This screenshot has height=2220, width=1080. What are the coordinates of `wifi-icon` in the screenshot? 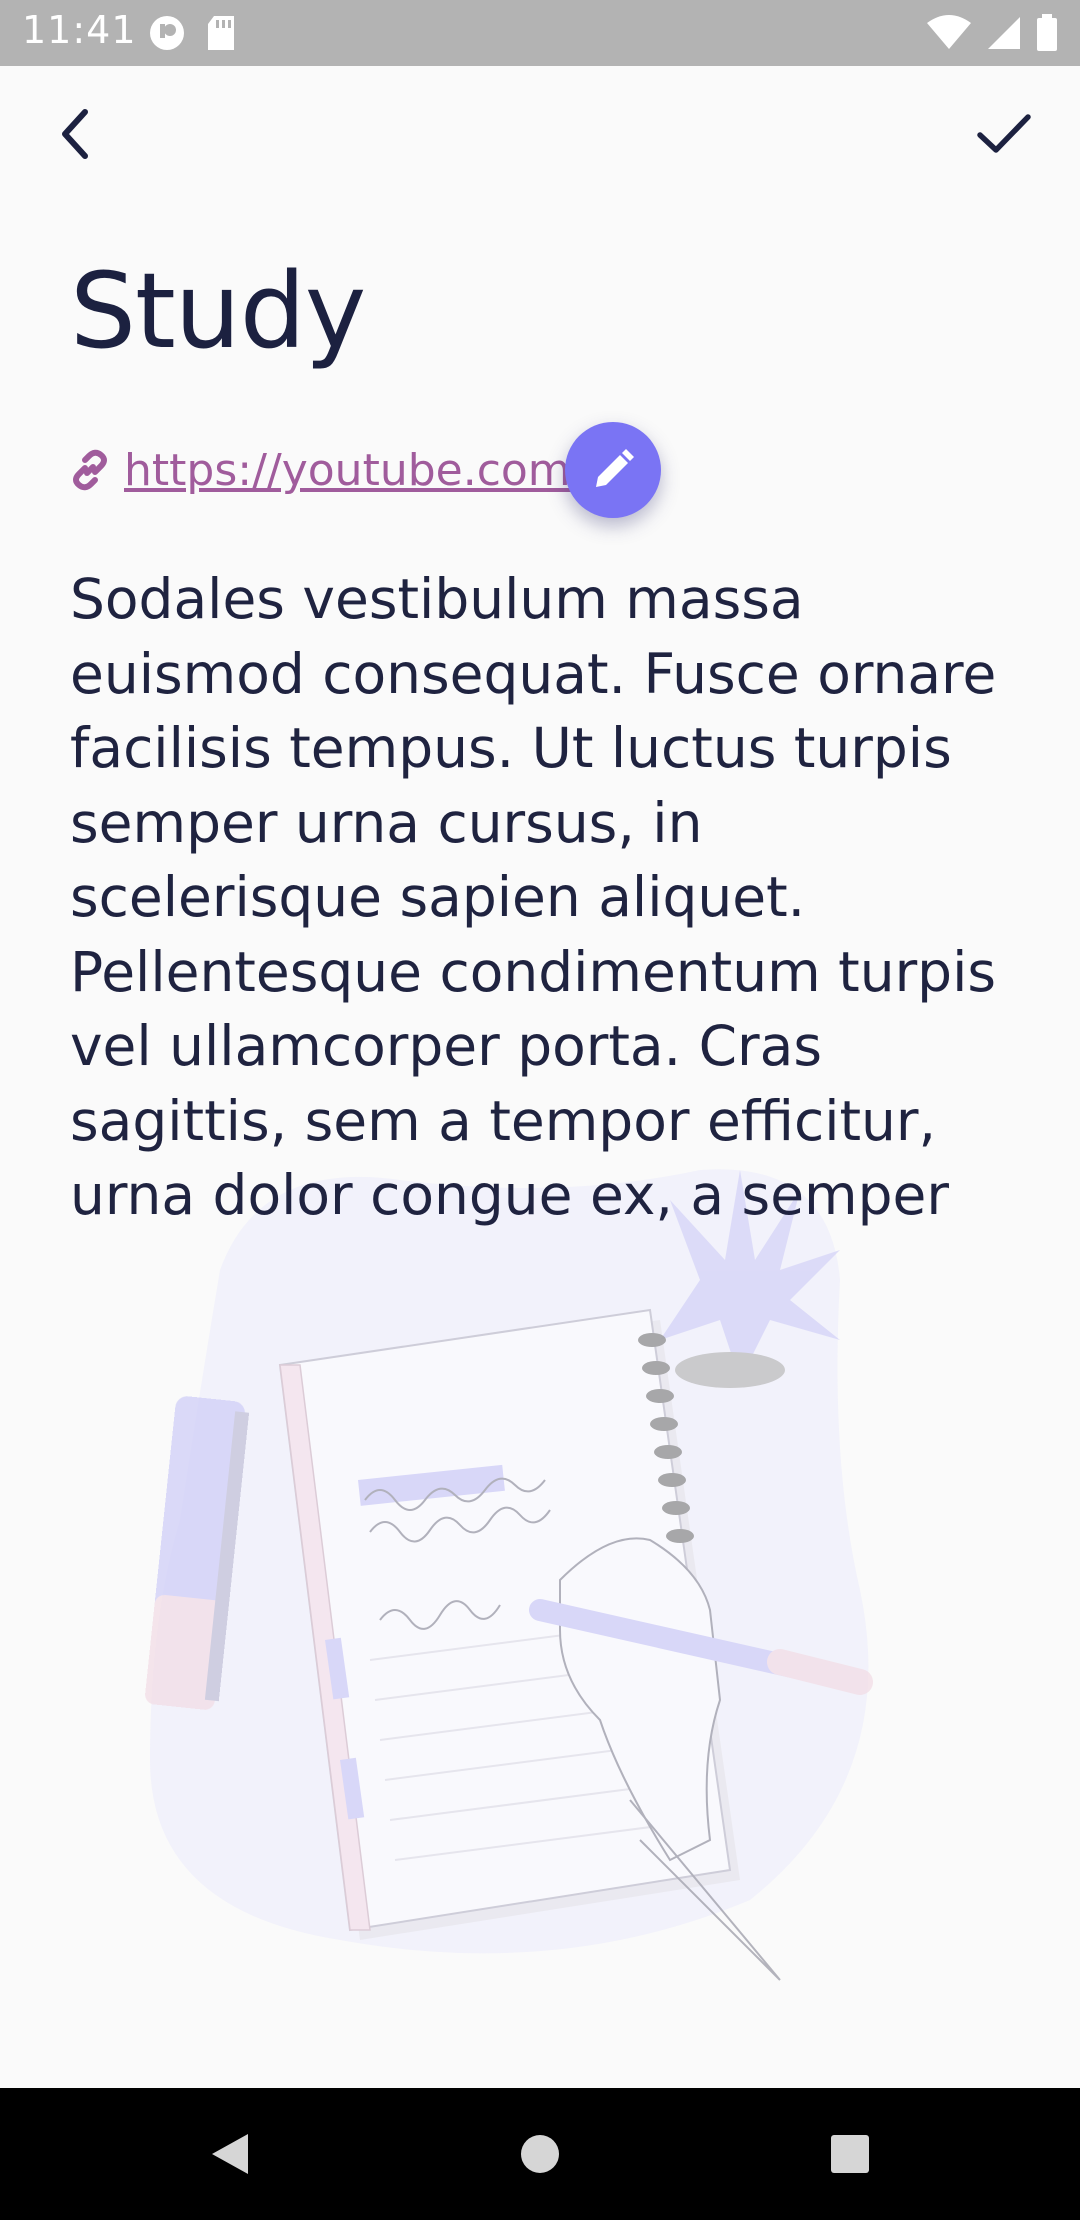 It's located at (949, 35).